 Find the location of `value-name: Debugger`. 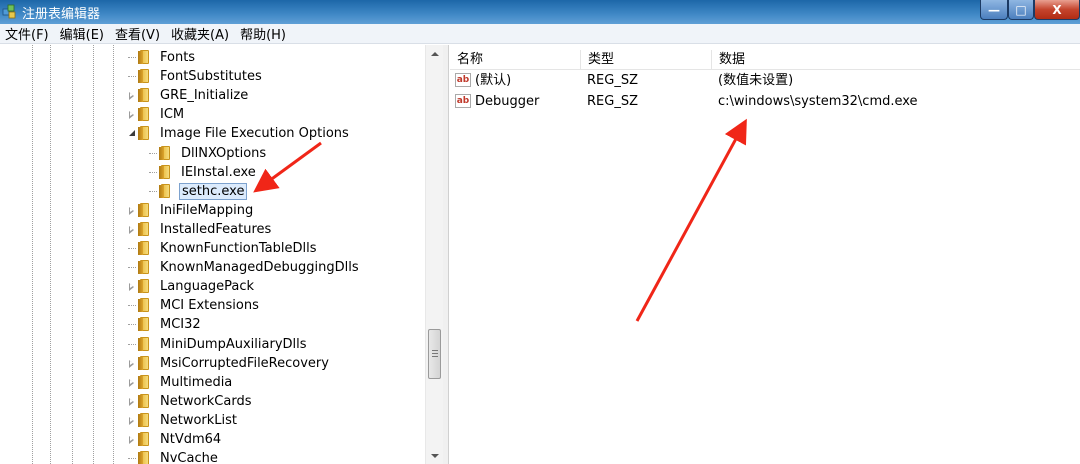

value-name: Debugger is located at coordinates (507, 101).